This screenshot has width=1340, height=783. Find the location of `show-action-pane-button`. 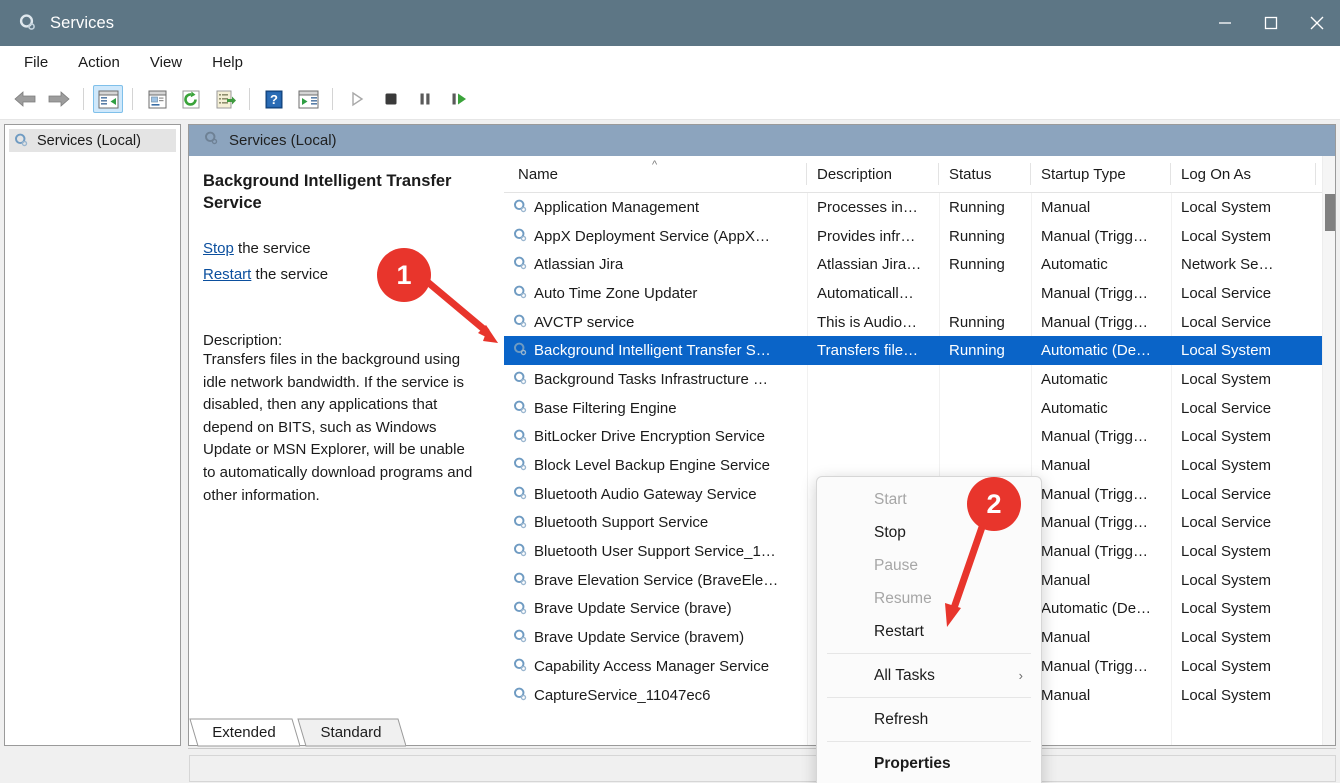

show-action-pane-button is located at coordinates (308, 99).